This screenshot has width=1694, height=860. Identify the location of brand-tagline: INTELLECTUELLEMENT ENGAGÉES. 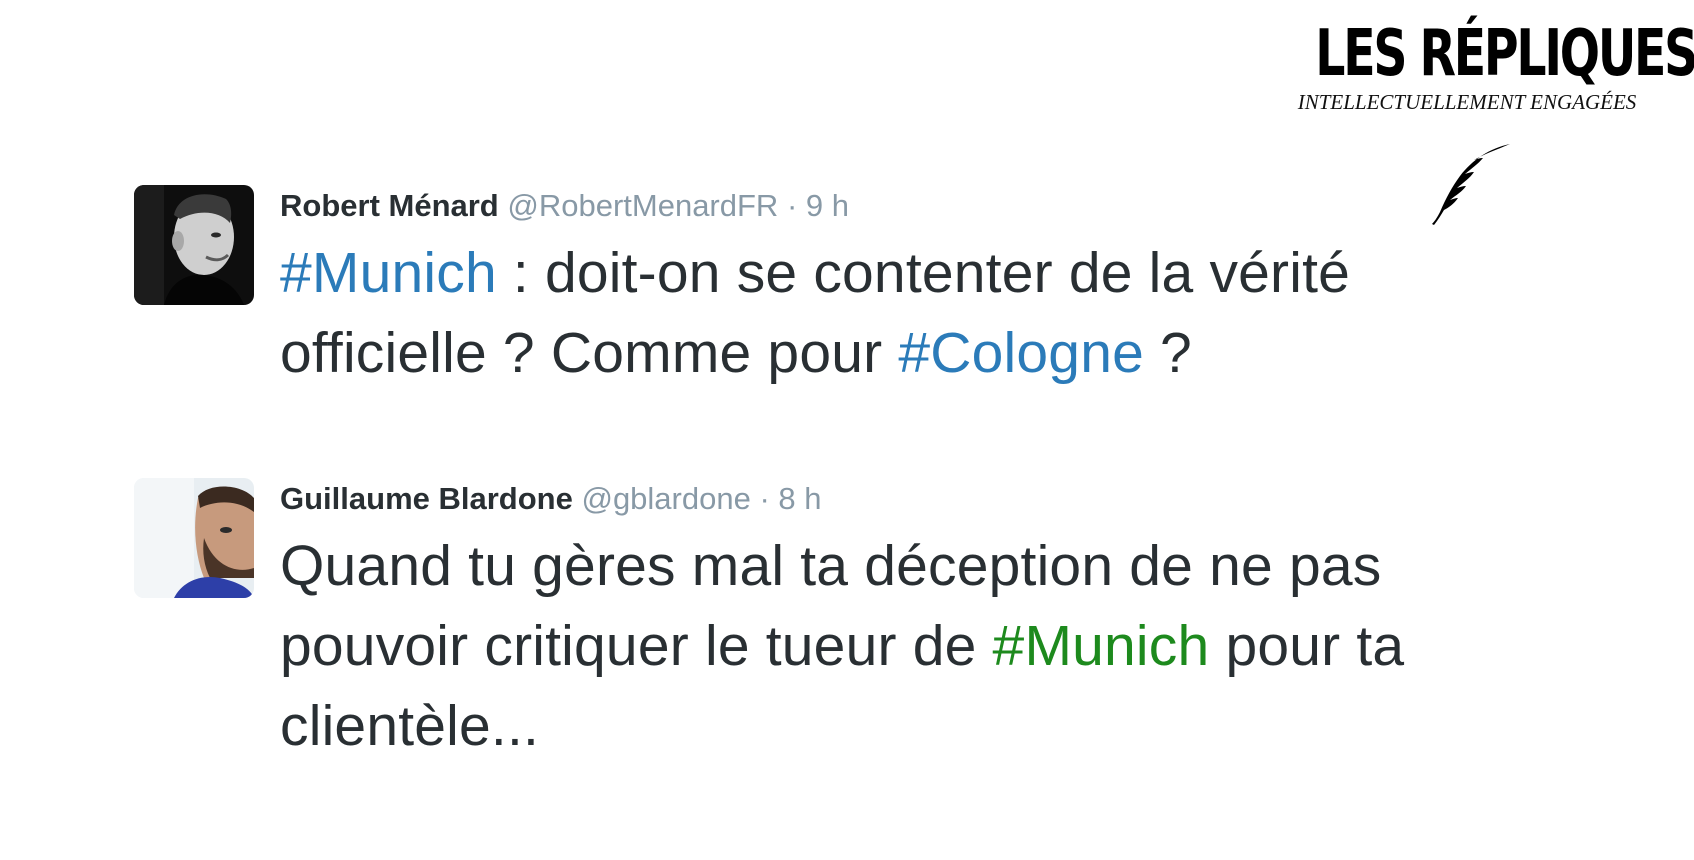
(1467, 102).